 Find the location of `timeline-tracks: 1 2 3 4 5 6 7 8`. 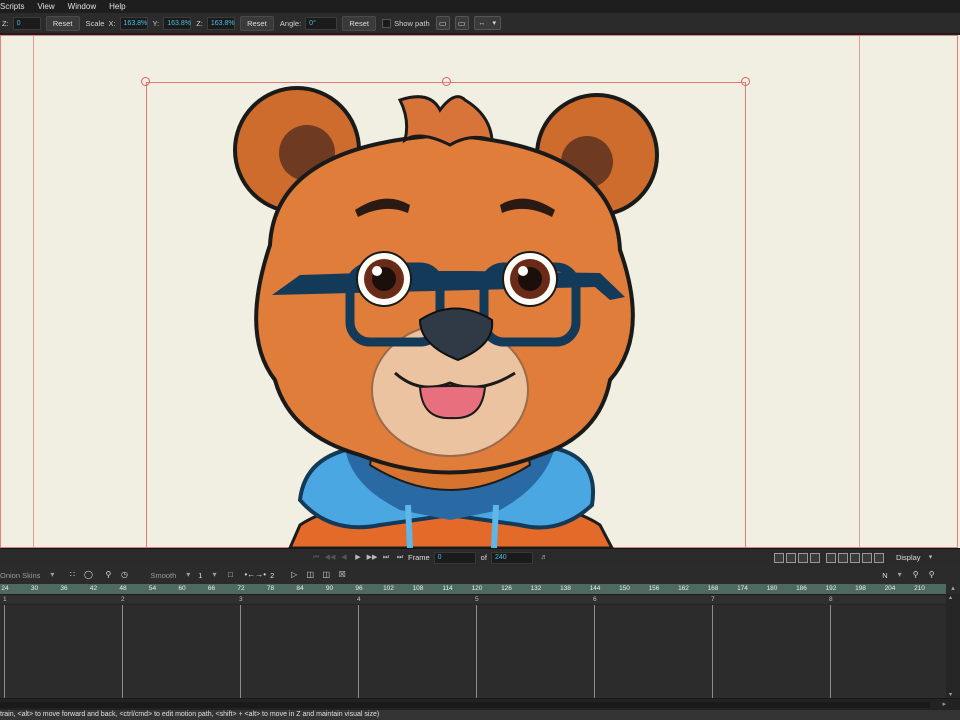

timeline-tracks: 1 2 3 4 5 6 7 8 is located at coordinates (473, 646).